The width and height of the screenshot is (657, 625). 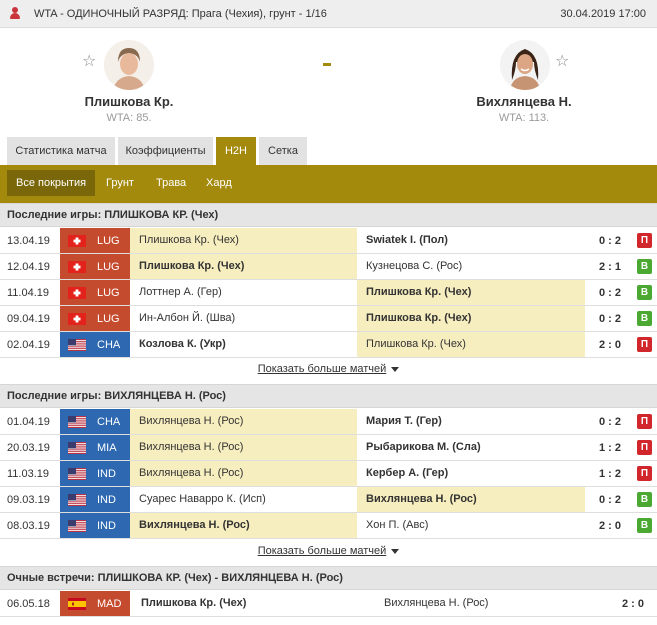 What do you see at coordinates (28, 500) in the screenshot?
I see `match-date: 09.03.19` at bounding box center [28, 500].